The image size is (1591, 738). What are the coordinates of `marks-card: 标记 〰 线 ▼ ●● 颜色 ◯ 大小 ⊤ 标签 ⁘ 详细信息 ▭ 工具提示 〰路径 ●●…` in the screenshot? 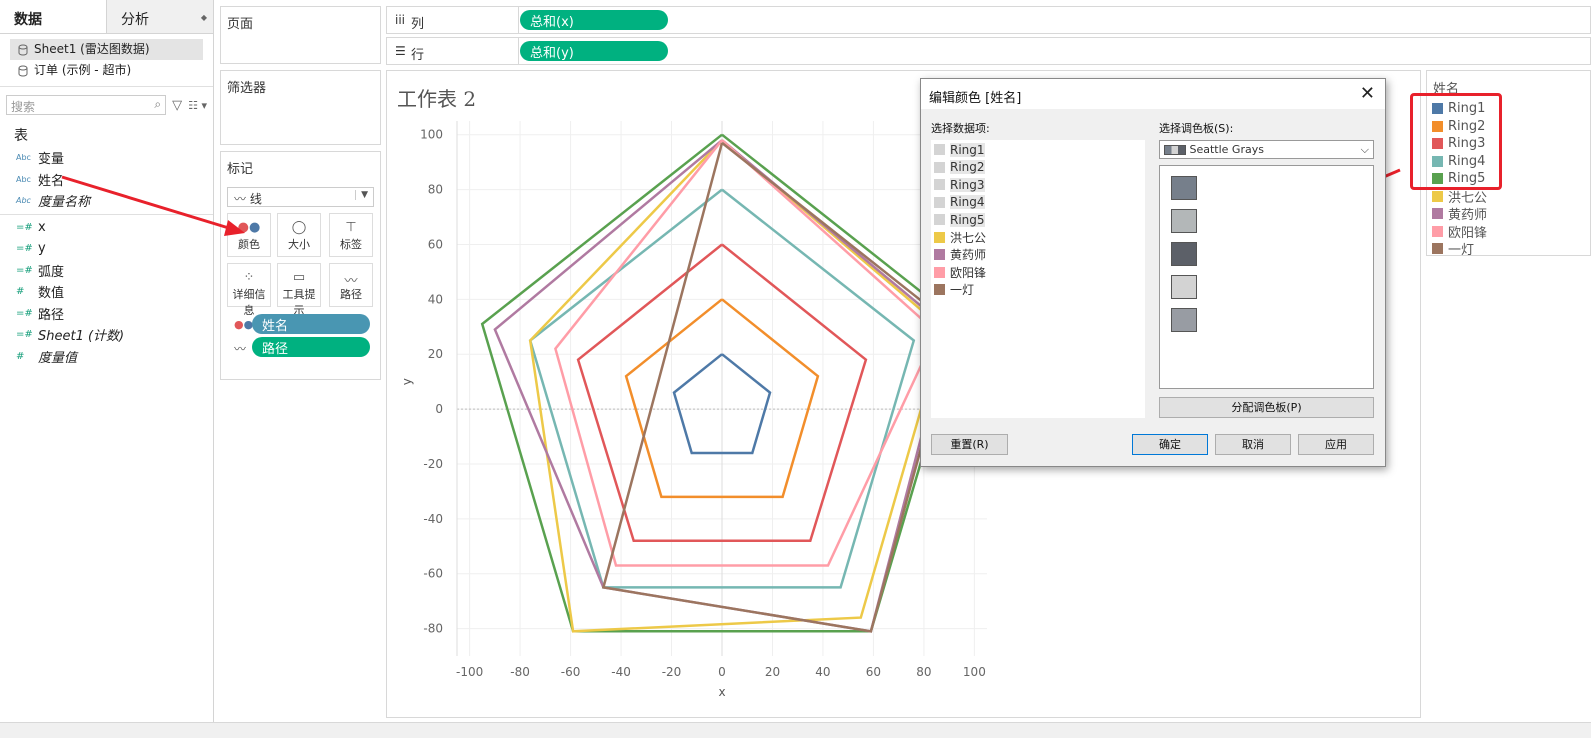 It's located at (300, 265).